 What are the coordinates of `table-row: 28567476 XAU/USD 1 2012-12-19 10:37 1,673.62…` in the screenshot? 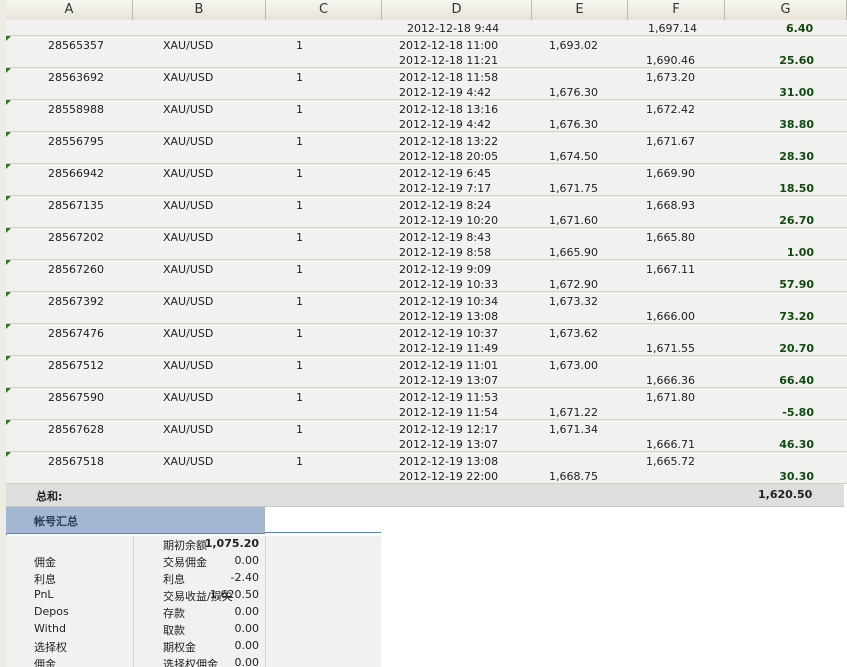 It's located at (426, 340).